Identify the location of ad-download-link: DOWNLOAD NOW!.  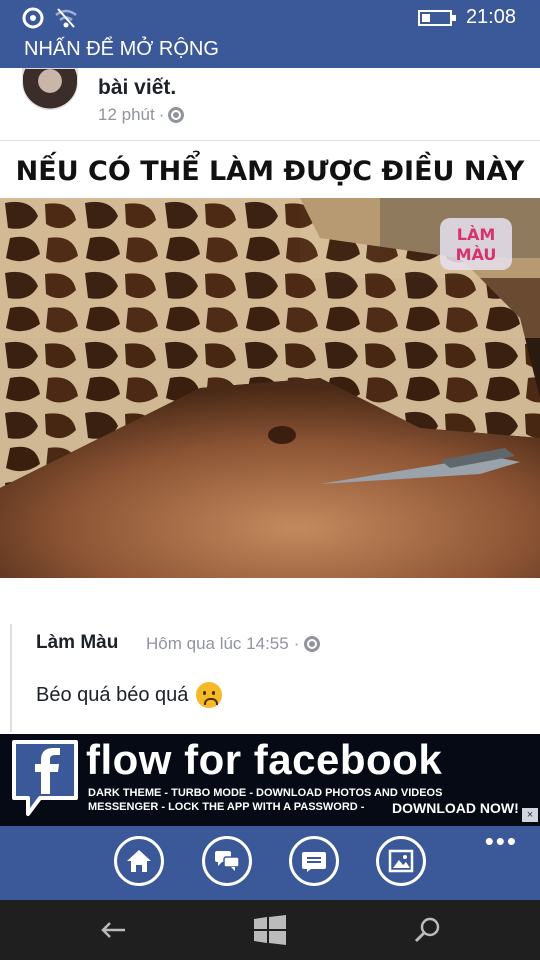
(455, 808).